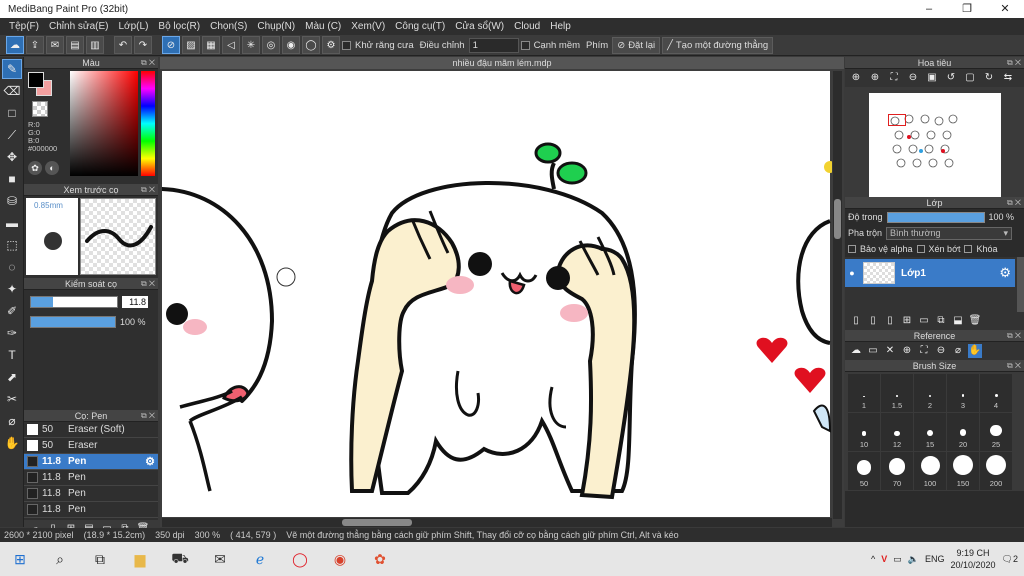 The width and height of the screenshot is (1024, 576). I want to click on divide-tool-icon: ✂, so click(12, 399).